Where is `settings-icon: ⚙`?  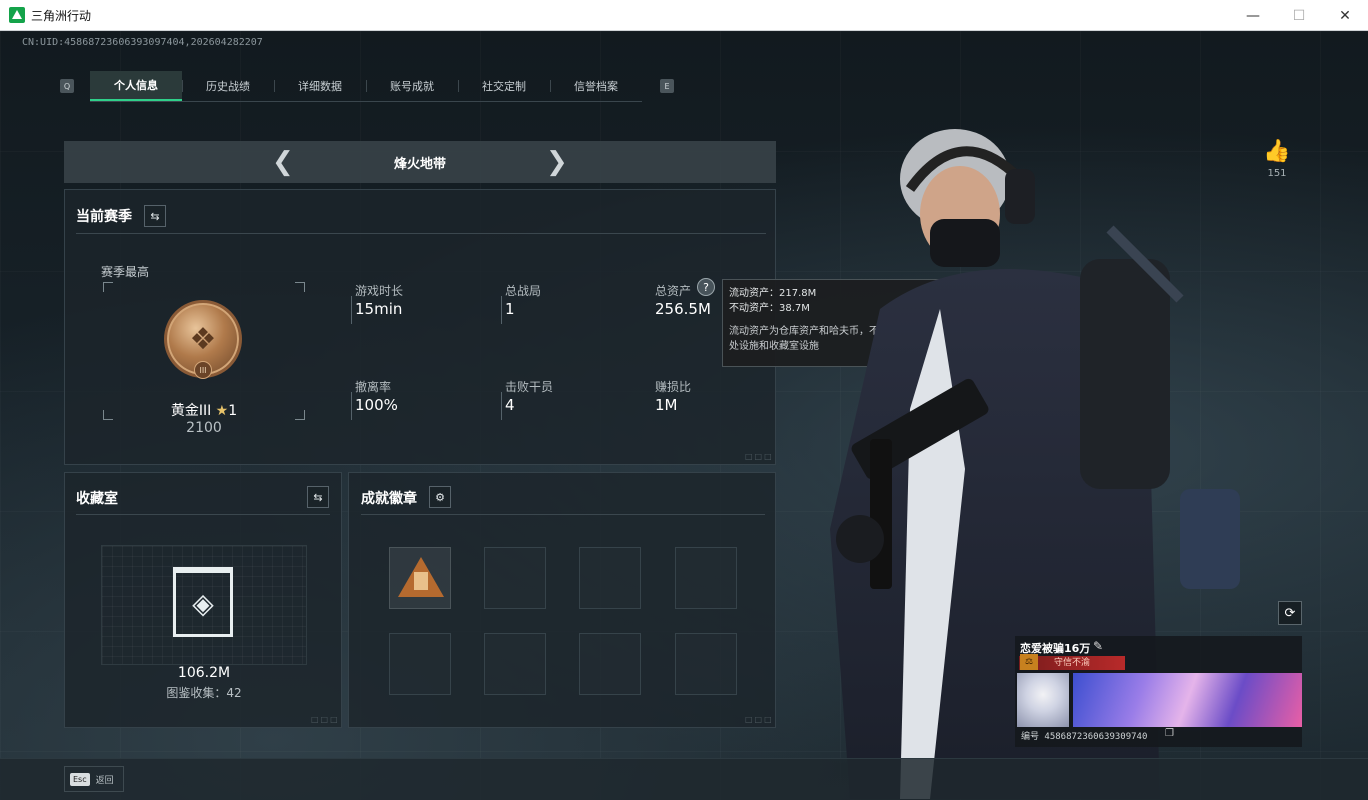
settings-icon: ⚙ is located at coordinates (440, 497).